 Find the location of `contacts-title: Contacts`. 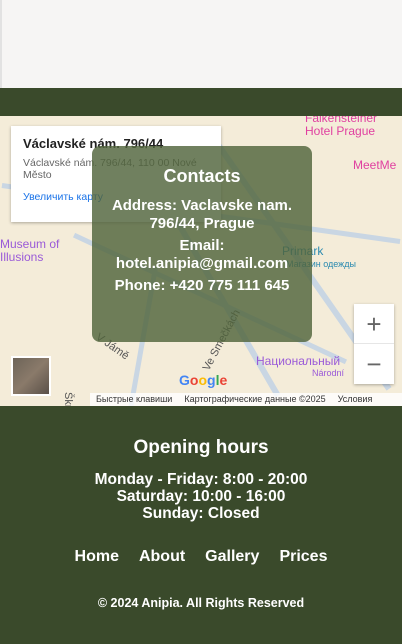

contacts-title: Contacts is located at coordinates (202, 176).